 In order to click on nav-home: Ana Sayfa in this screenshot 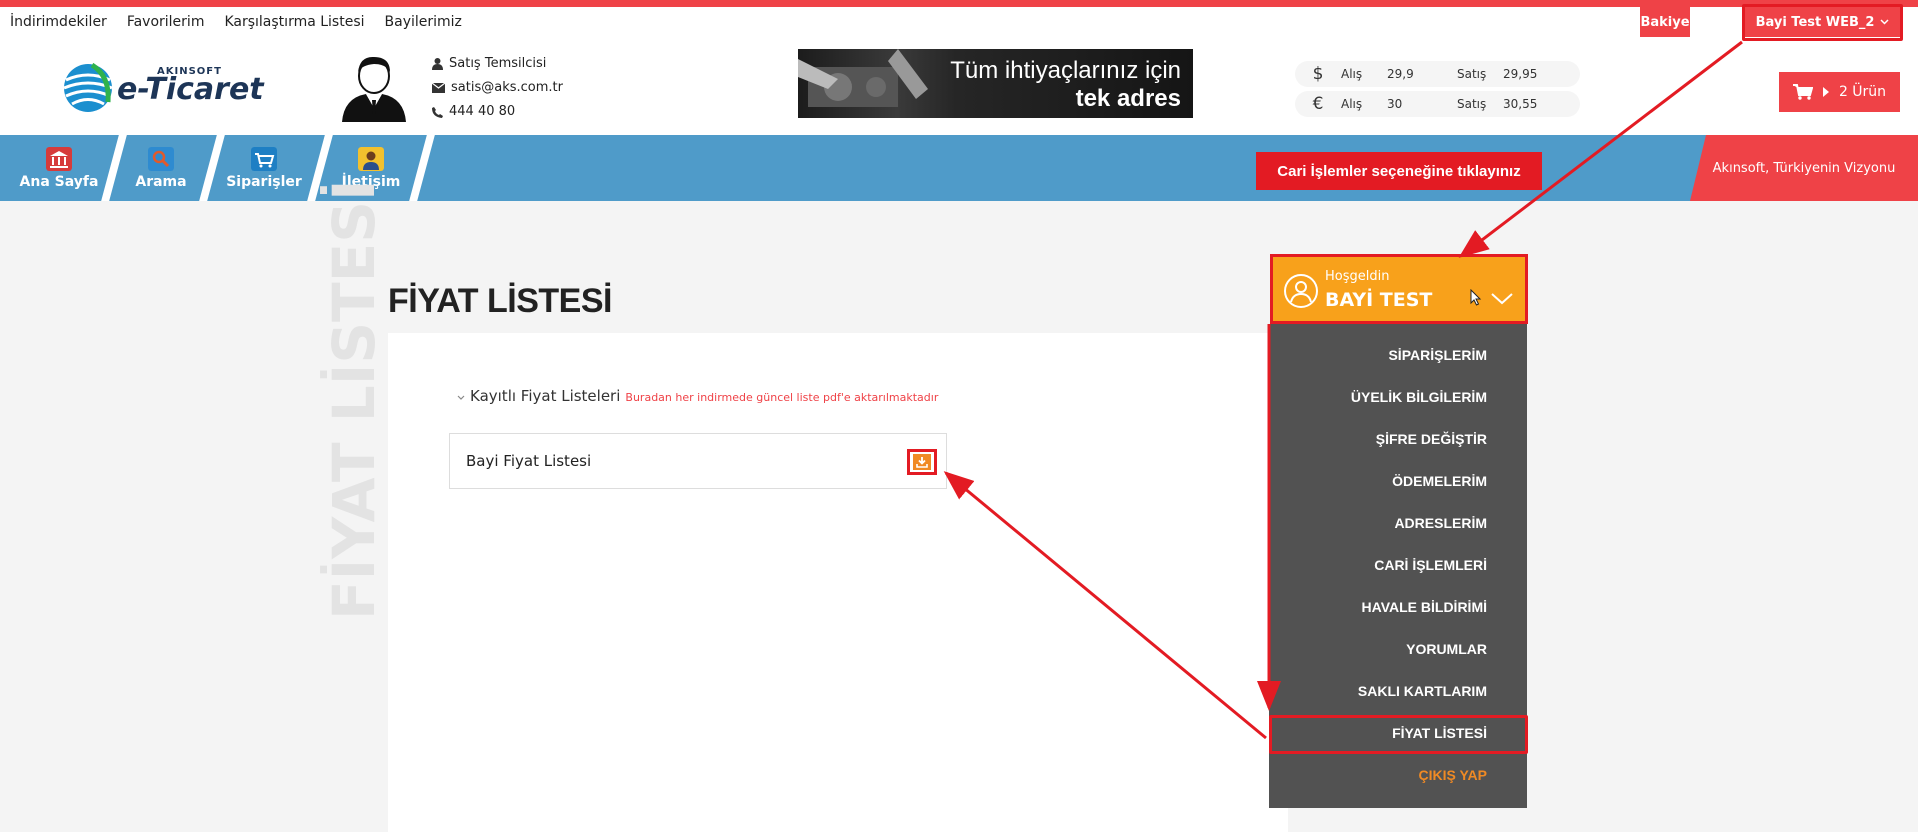, I will do `click(59, 168)`.